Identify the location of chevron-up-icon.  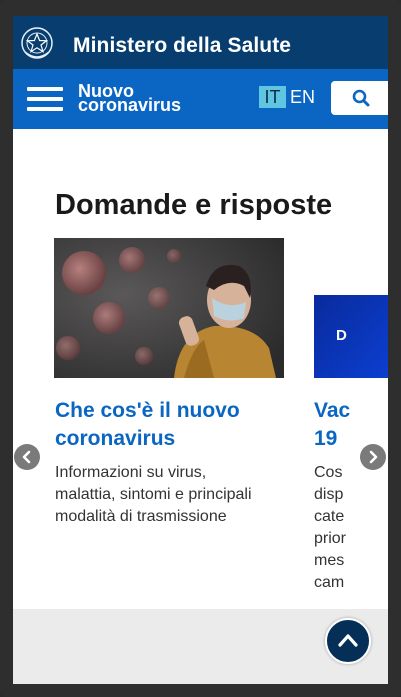
(348, 640).